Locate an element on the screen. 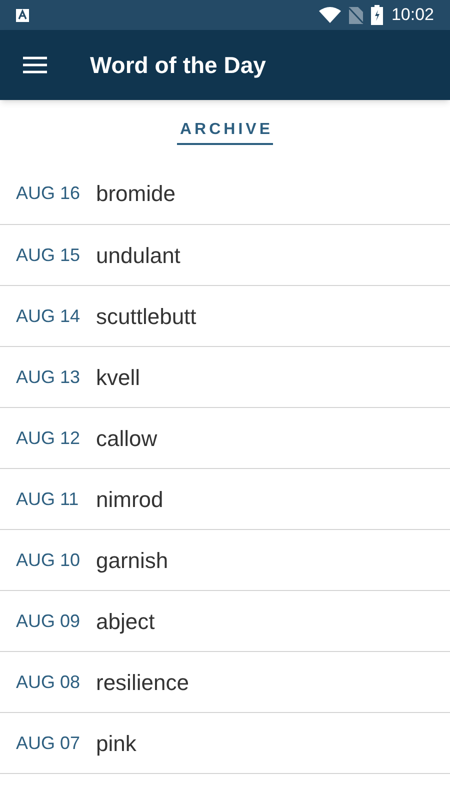  entry-date: AUG 12 is located at coordinates (49, 438).